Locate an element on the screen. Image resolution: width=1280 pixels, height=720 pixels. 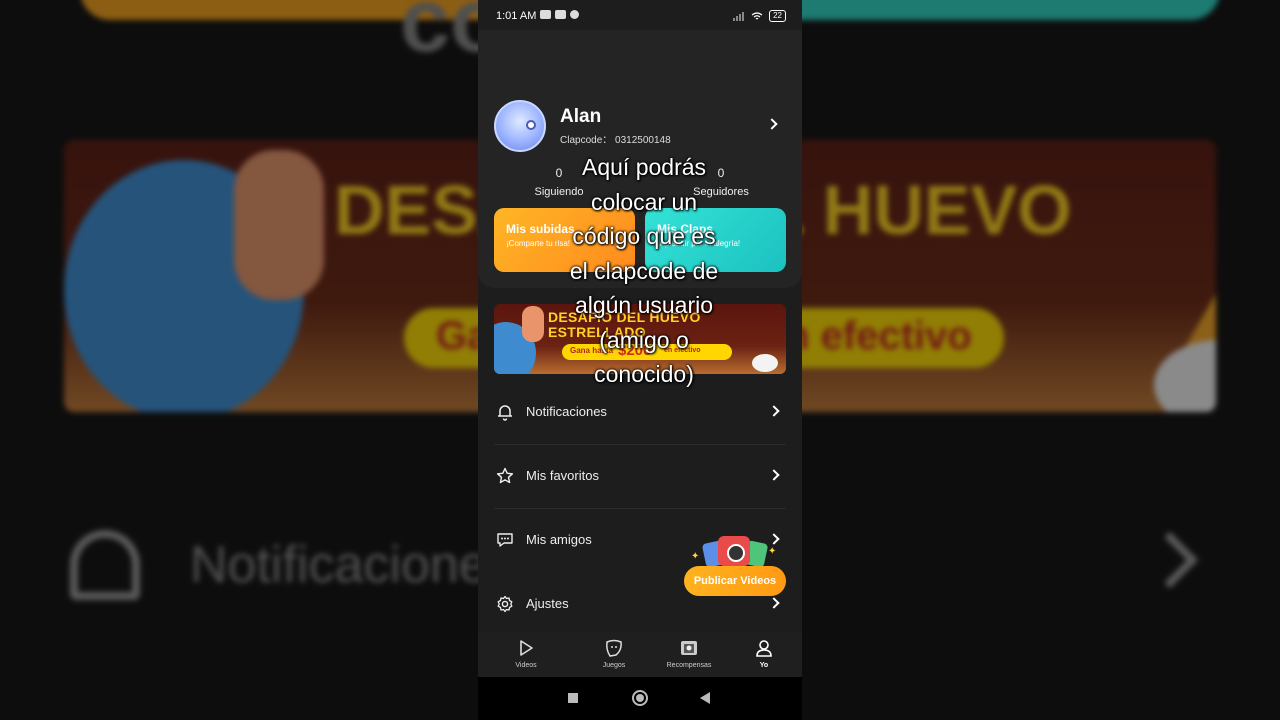
youtube-icon is located at coordinates (560, 14).